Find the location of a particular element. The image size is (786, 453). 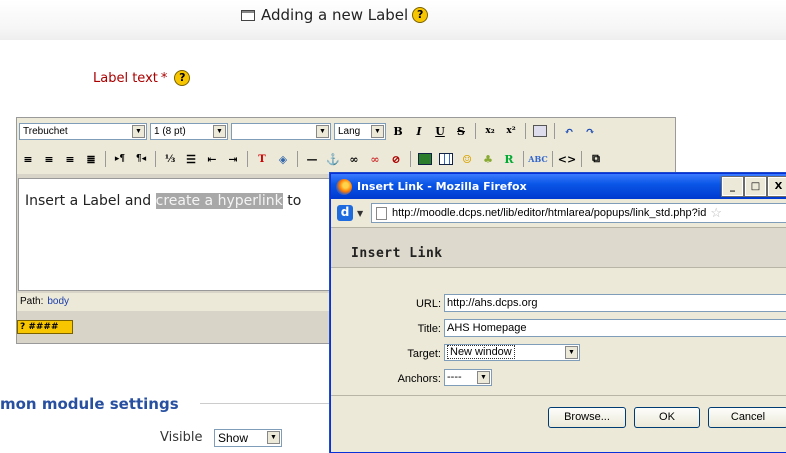

special-char-icon: ♣ is located at coordinates (488, 159).